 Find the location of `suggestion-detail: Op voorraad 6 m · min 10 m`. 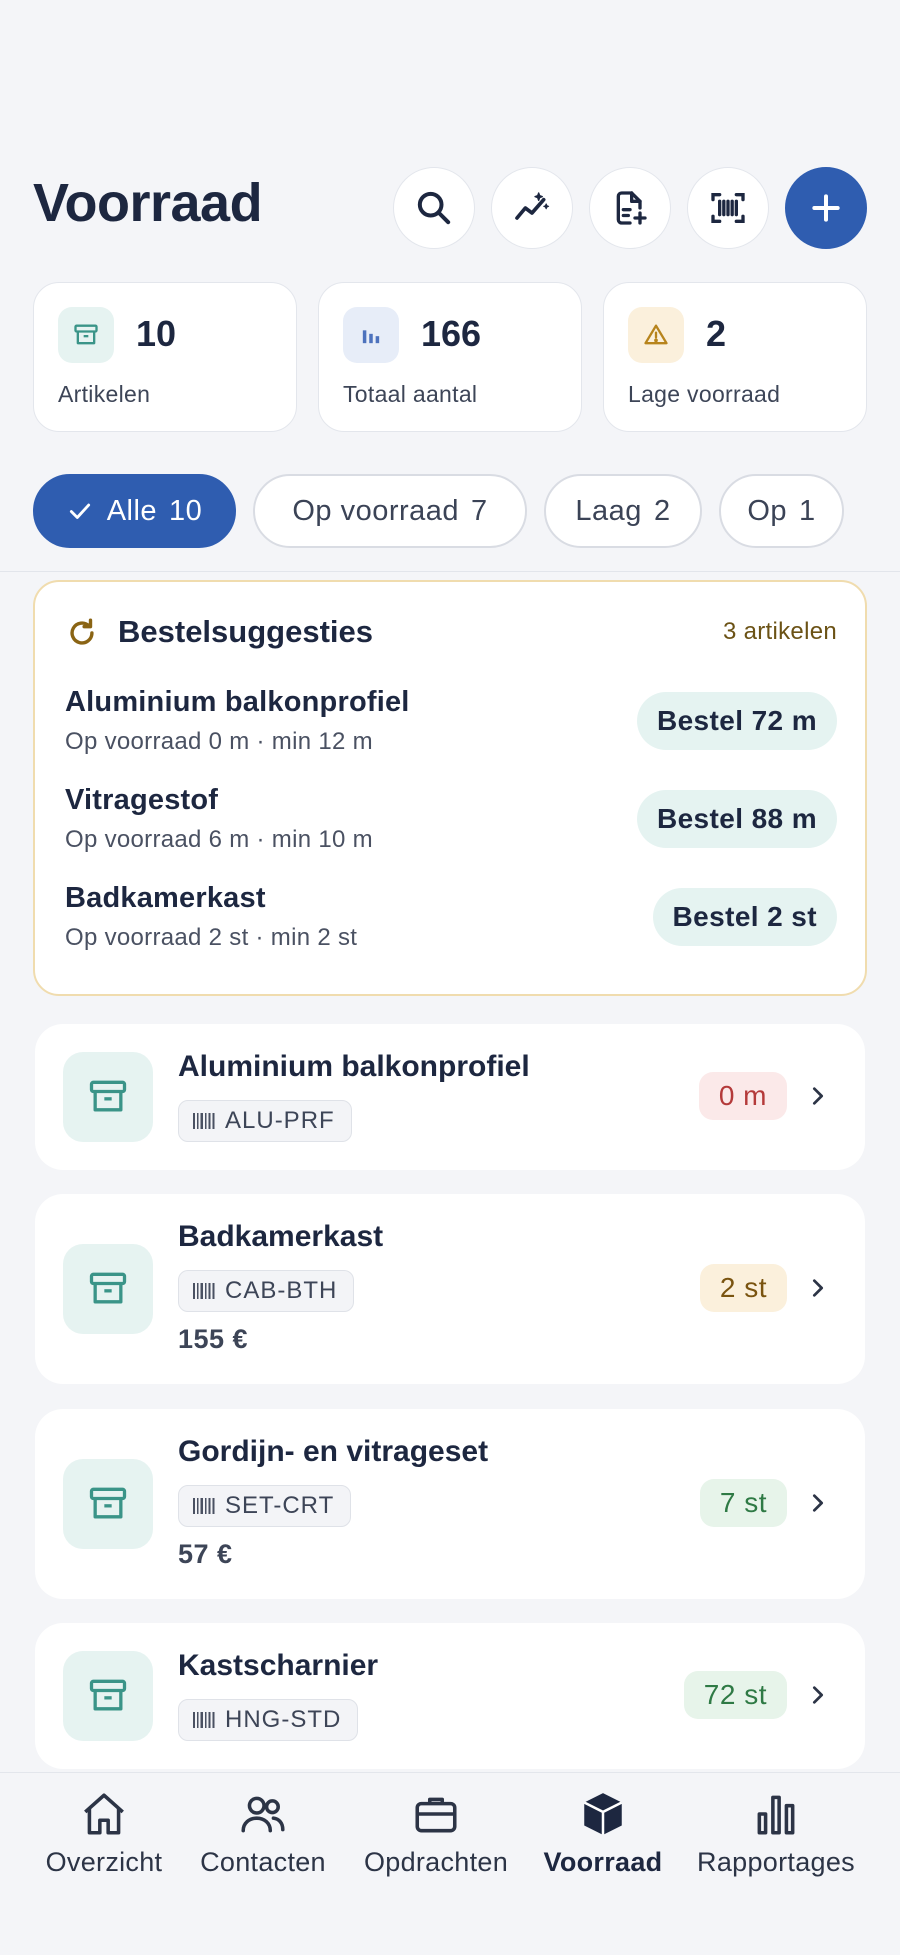

suggestion-detail: Op voorraad 6 m · min 10 m is located at coordinates (219, 839).